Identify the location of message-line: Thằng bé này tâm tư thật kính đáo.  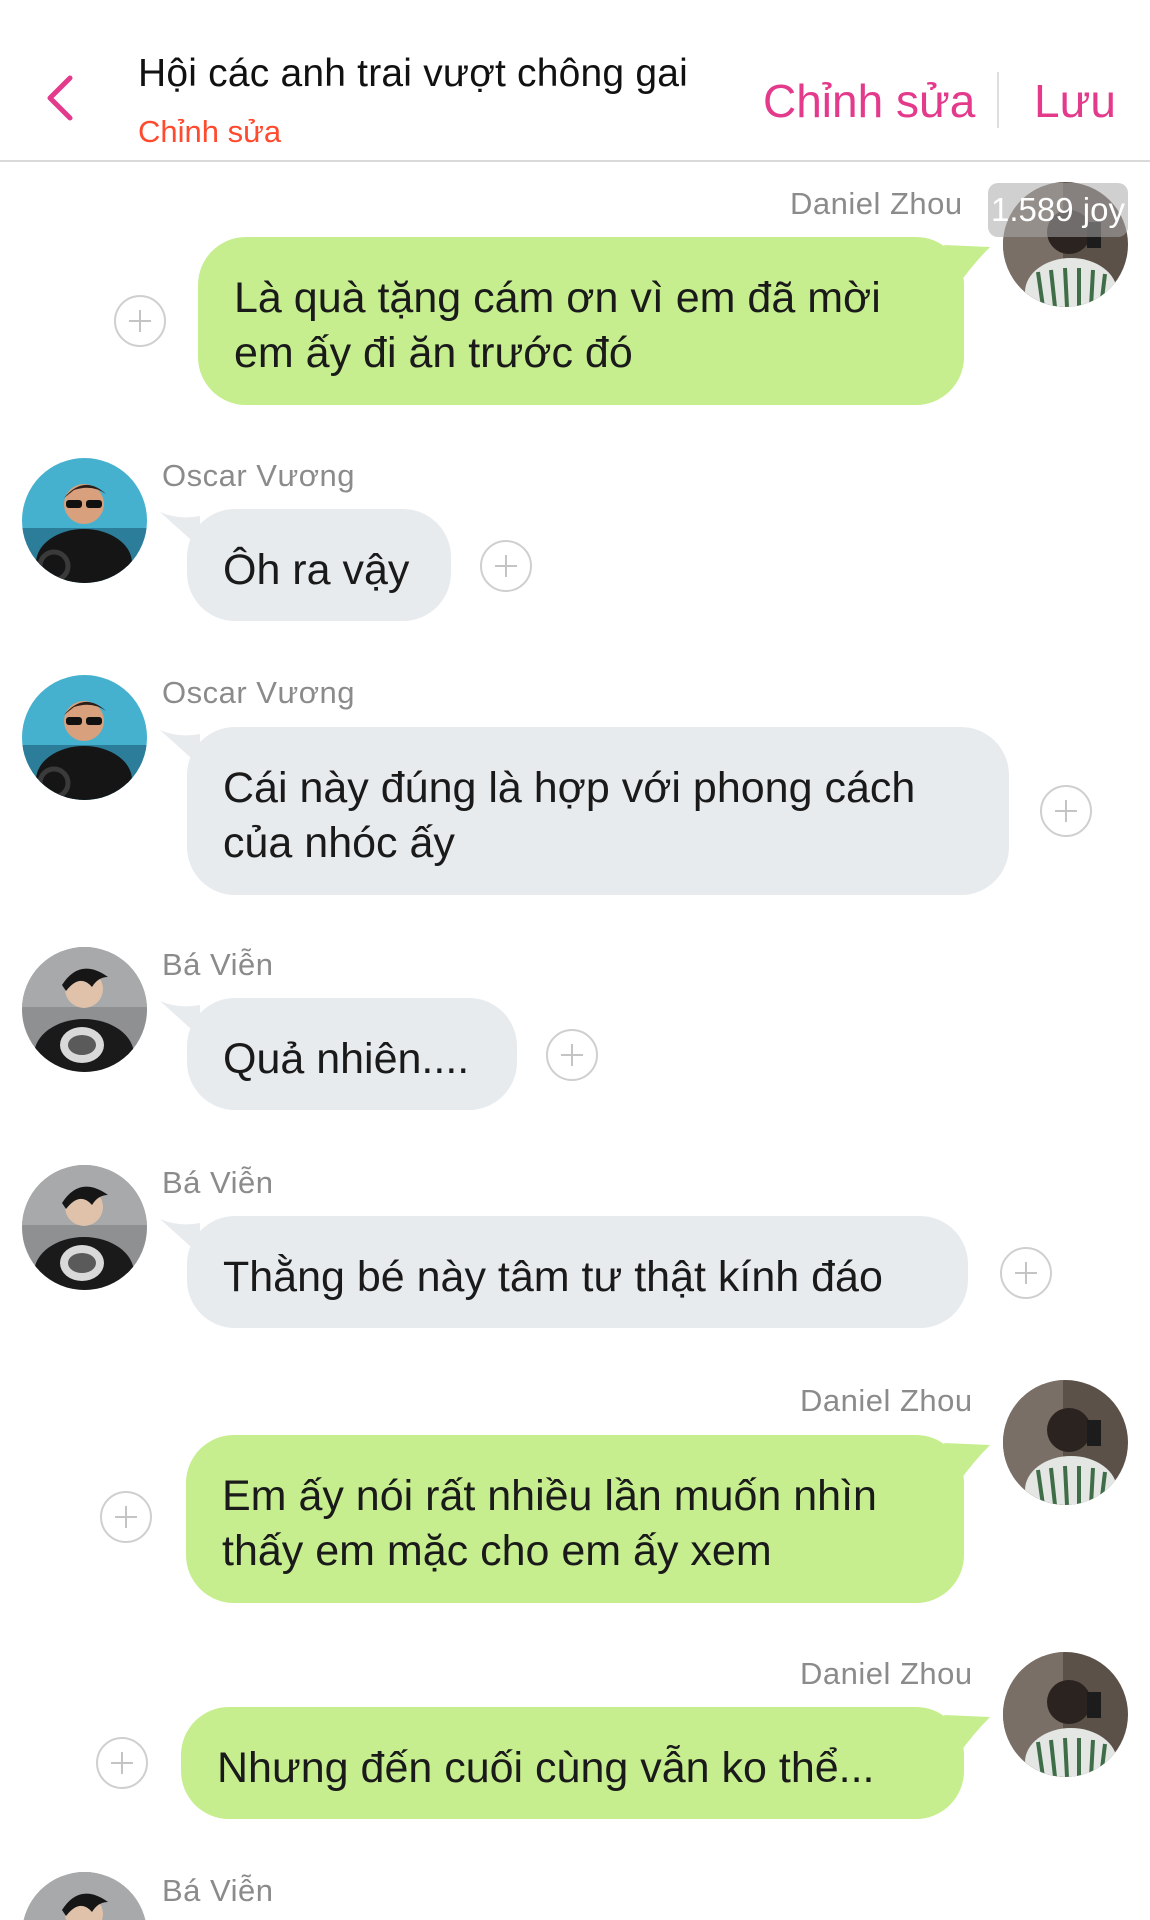
(553, 1277).